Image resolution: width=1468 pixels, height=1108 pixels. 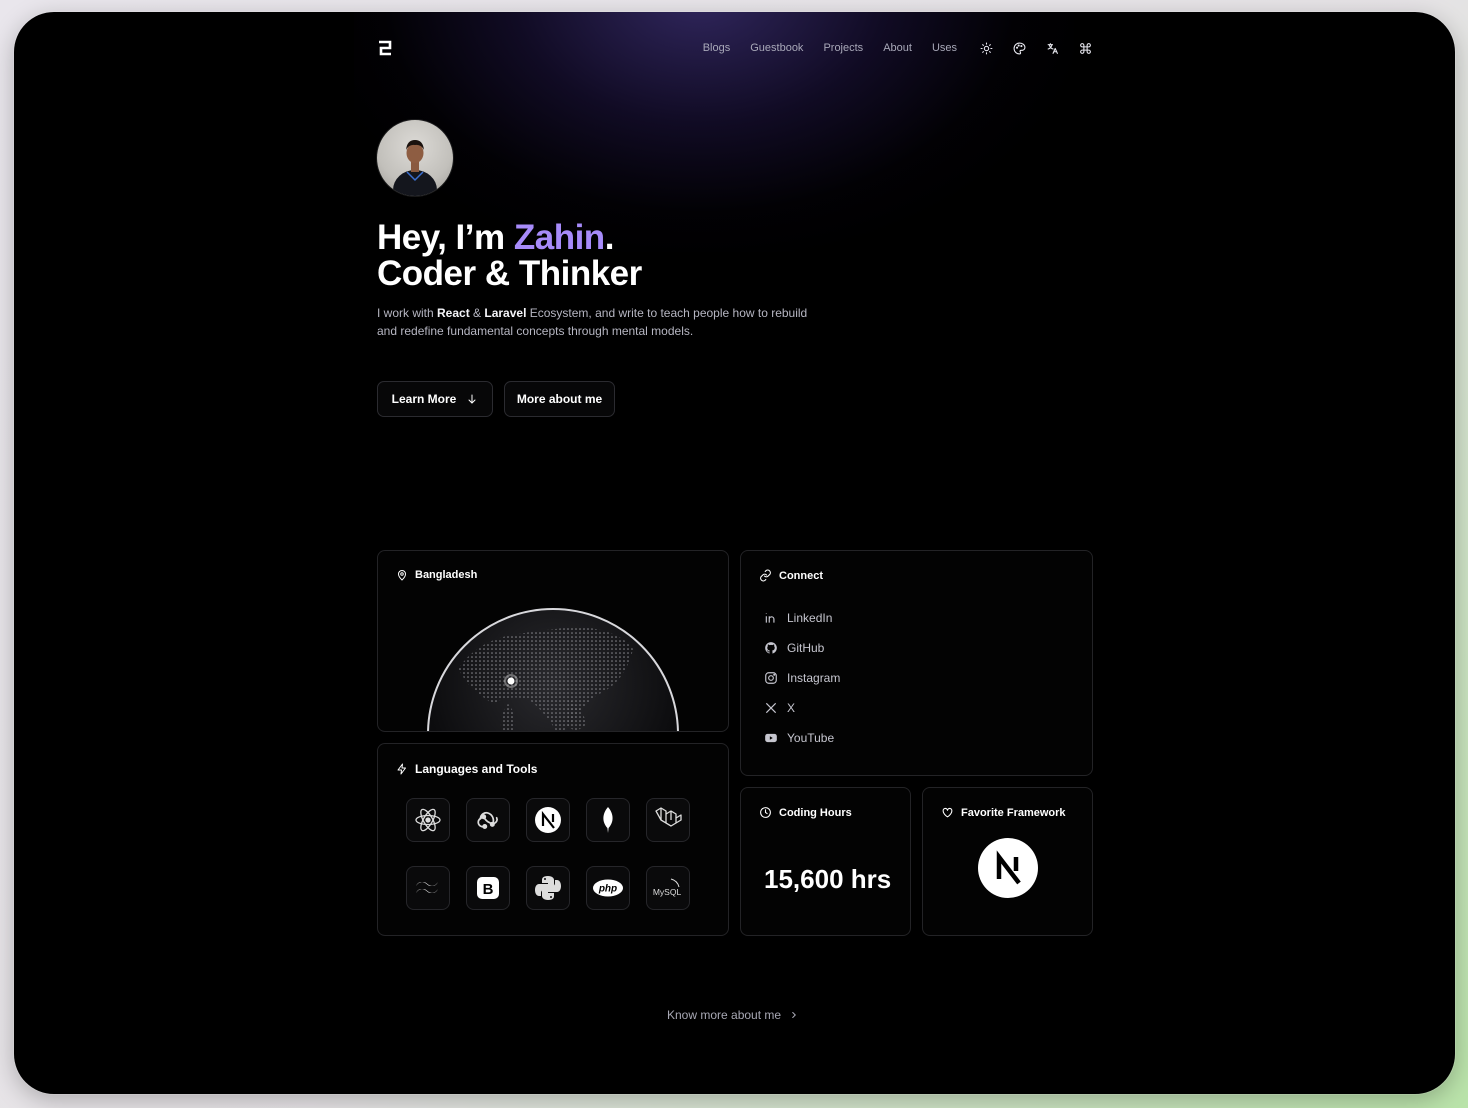 I want to click on favorite-framework-heading: Favorite Framework, so click(x=1003, y=812).